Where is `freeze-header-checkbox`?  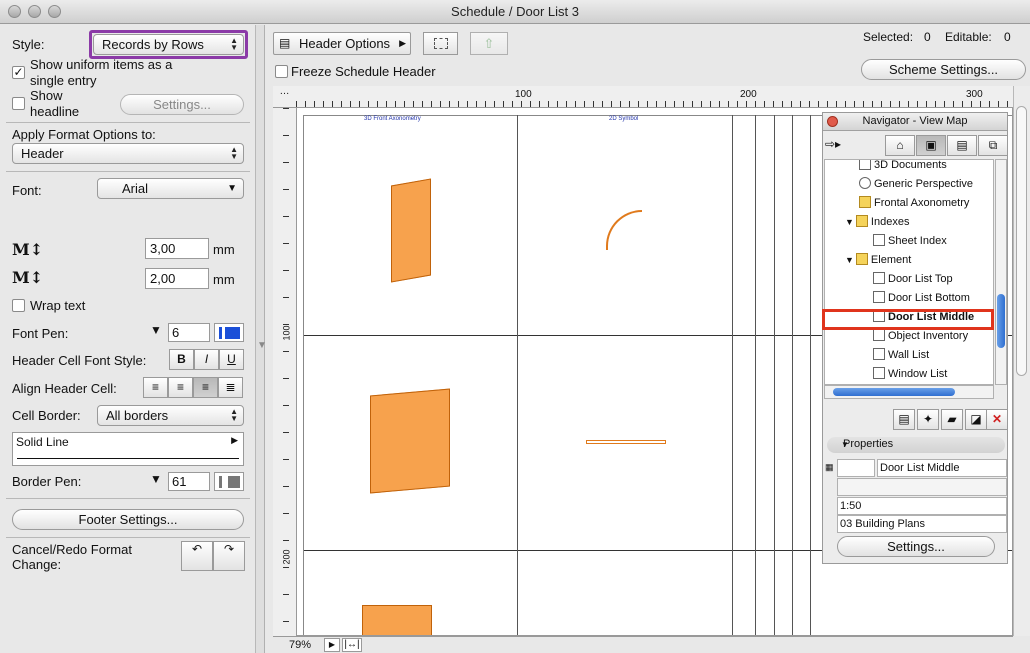 freeze-header-checkbox is located at coordinates (281, 71).